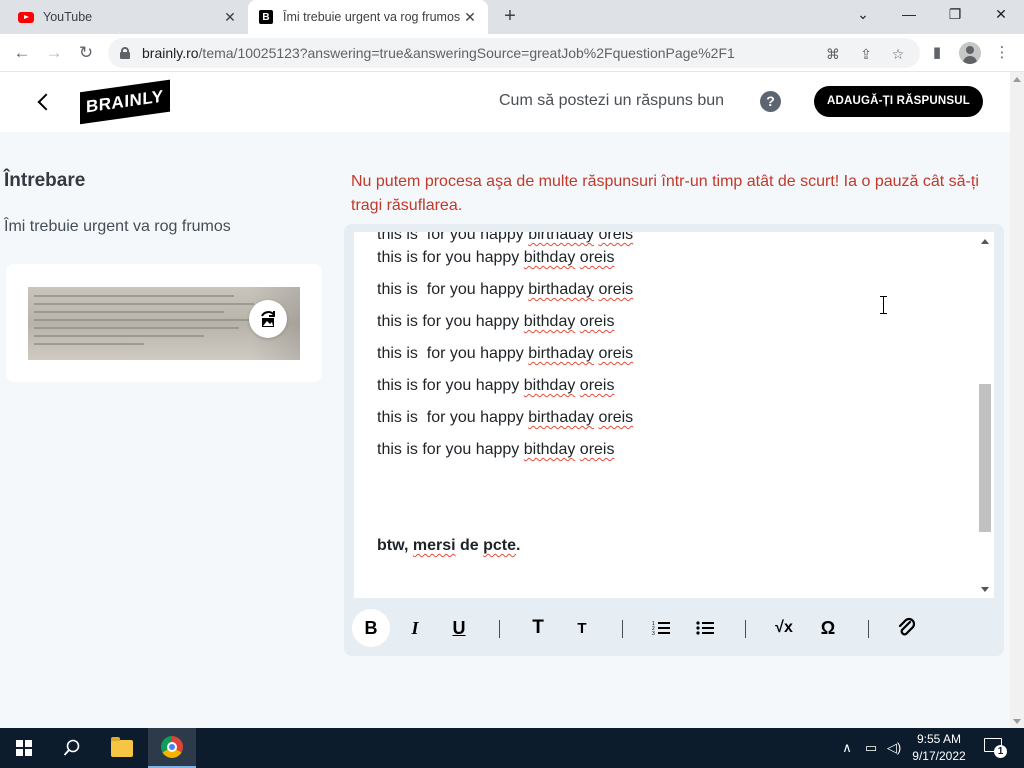  I want to click on paperclip-icon, so click(907, 626).